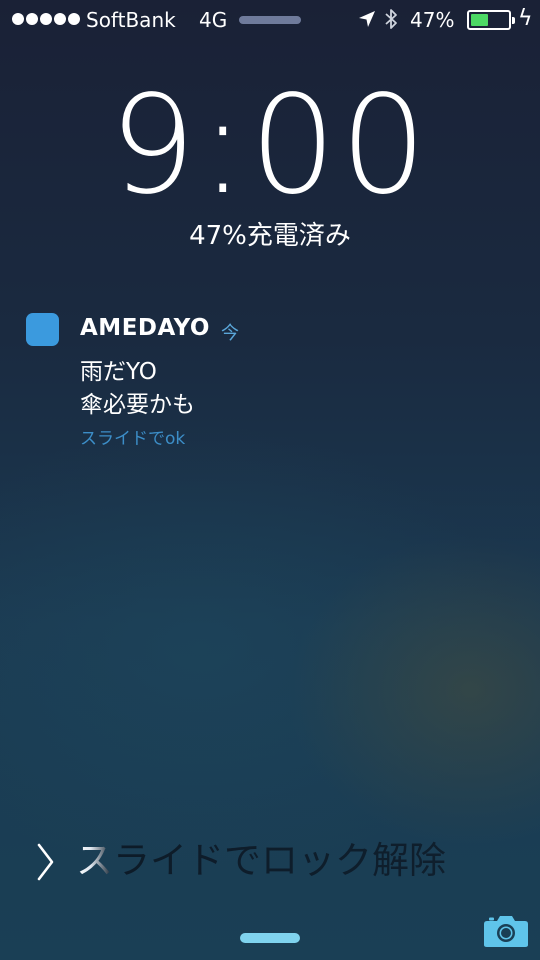 Image resolution: width=540 pixels, height=960 pixels. Describe the element at coordinates (137, 405) in the screenshot. I see `notification-message-line2: 傘必要かも` at that location.